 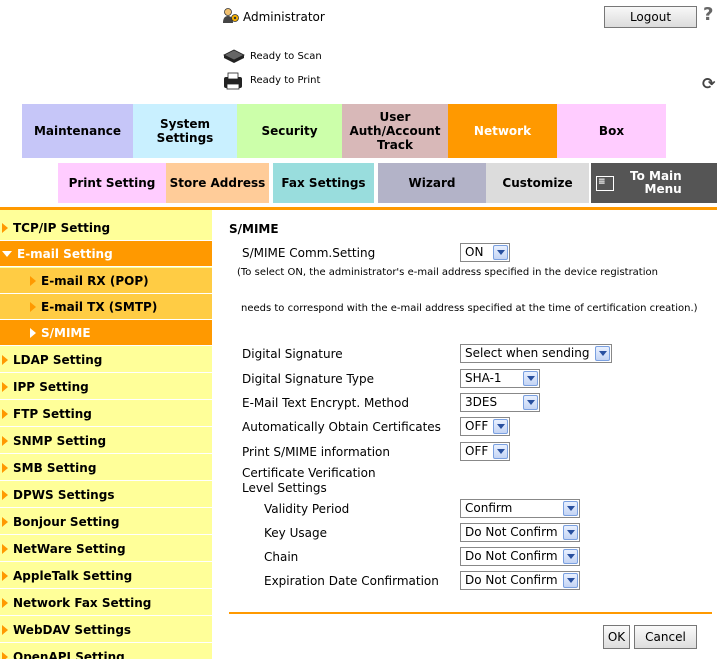 What do you see at coordinates (520, 508) in the screenshot?
I see `validity-period-select: Confirm` at bounding box center [520, 508].